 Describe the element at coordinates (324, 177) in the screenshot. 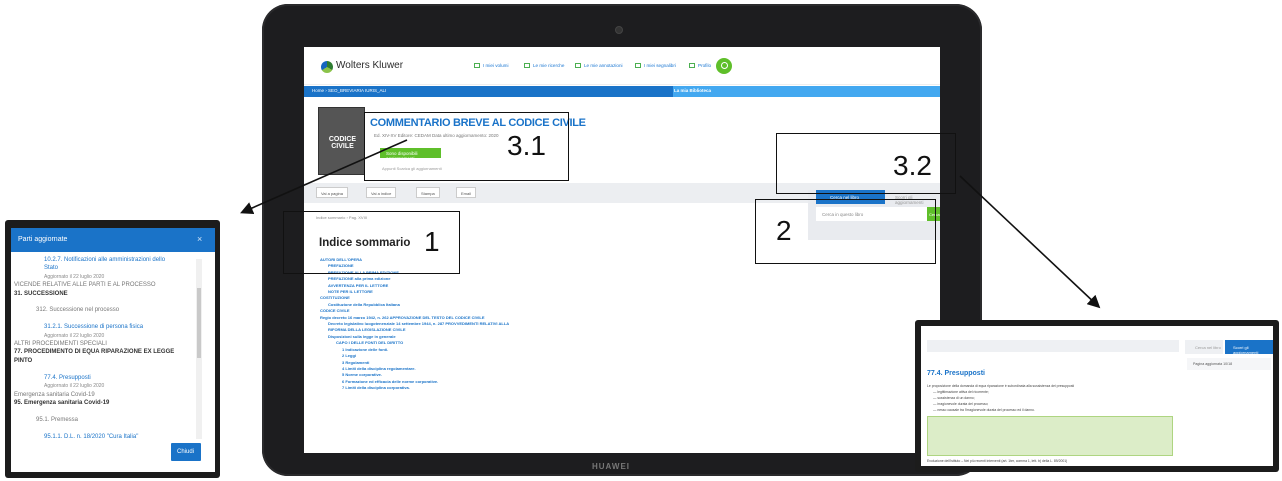

I see `arrow-to-left-popup` at that location.